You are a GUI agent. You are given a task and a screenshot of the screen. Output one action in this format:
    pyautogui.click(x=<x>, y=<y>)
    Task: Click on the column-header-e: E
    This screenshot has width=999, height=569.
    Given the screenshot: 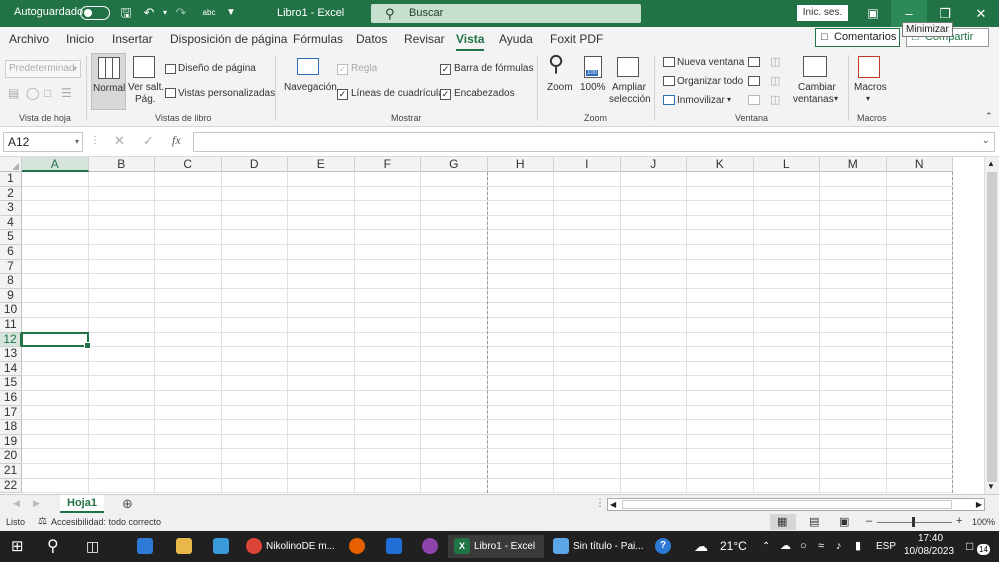 What is the action you would take?
    pyautogui.click(x=321, y=164)
    